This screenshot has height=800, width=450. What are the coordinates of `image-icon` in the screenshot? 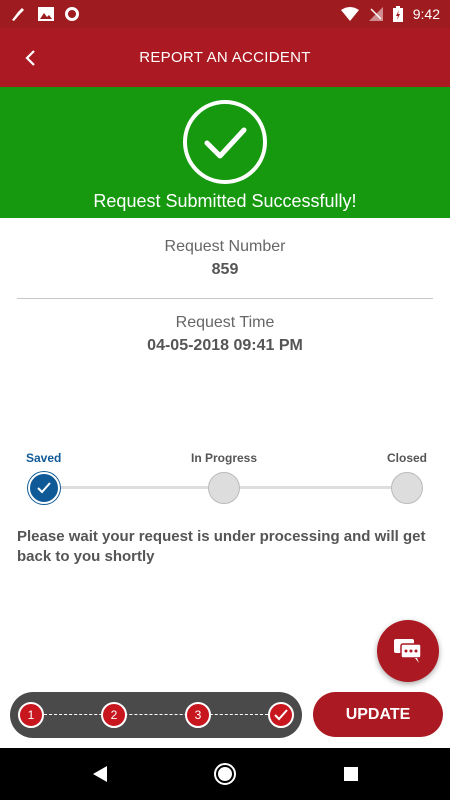 It's located at (46, 14).